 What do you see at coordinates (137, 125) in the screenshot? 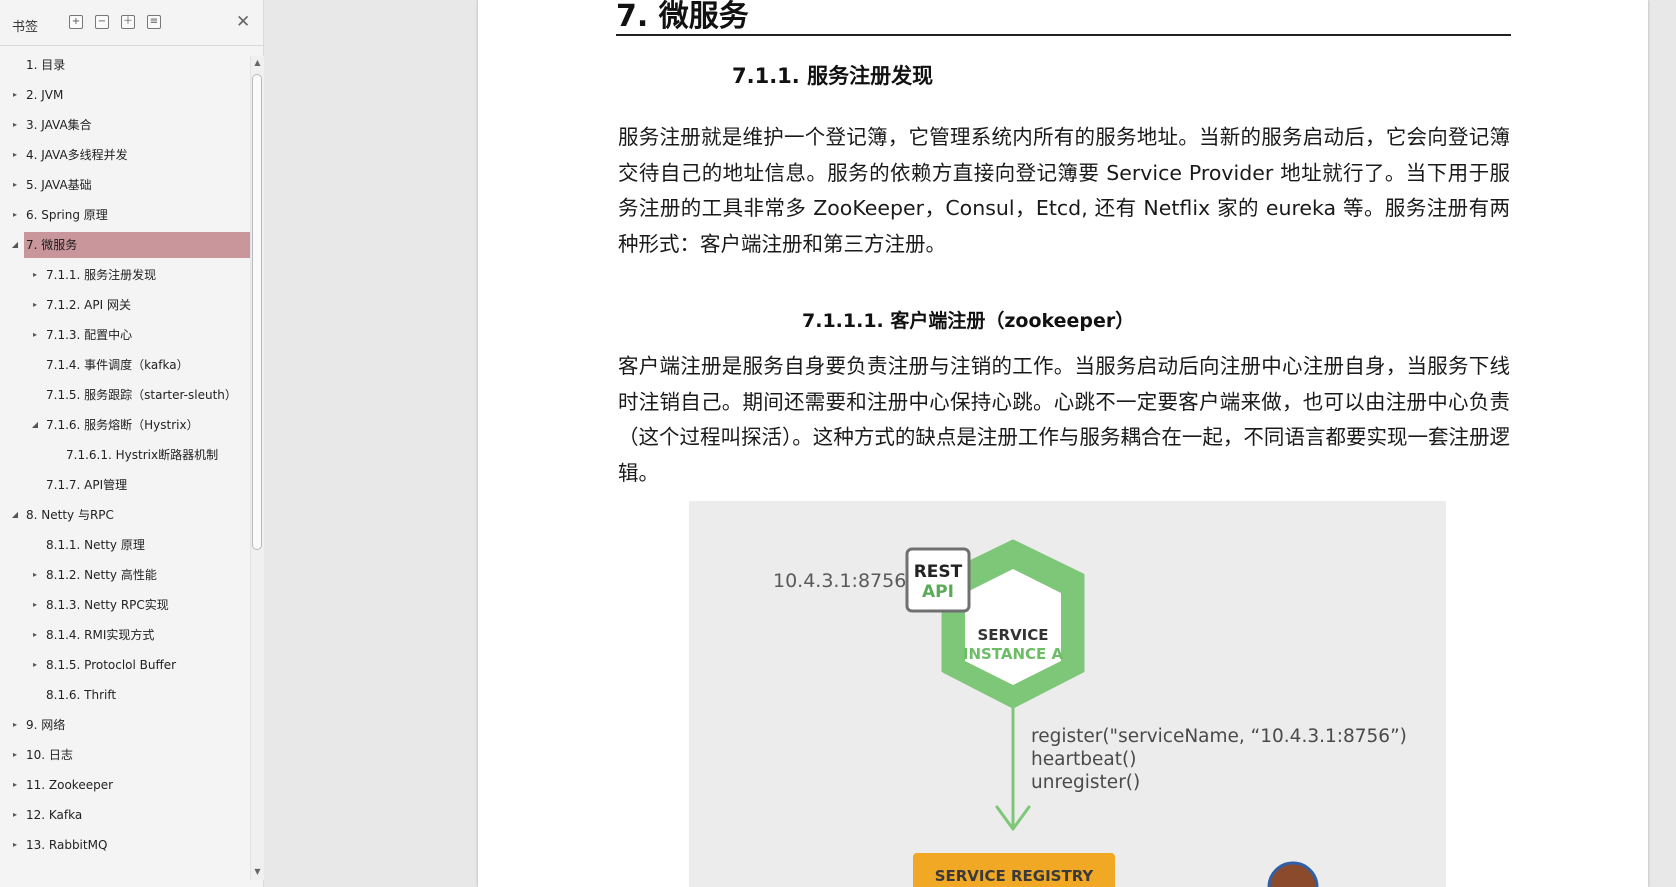
I see `bookmark-item: 3. JAVA集合` at bounding box center [137, 125].